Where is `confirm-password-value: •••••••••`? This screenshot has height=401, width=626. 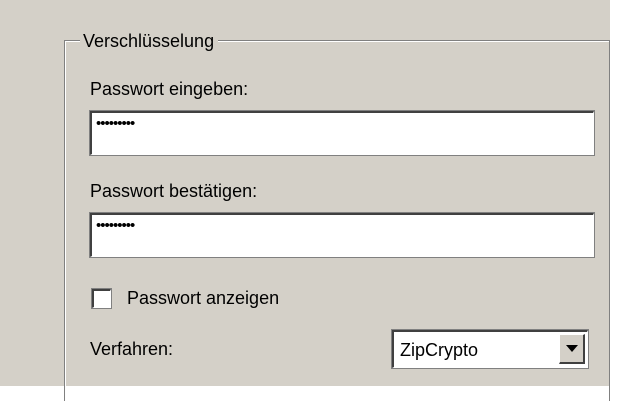 confirm-password-value: ••••••••• is located at coordinates (115, 225).